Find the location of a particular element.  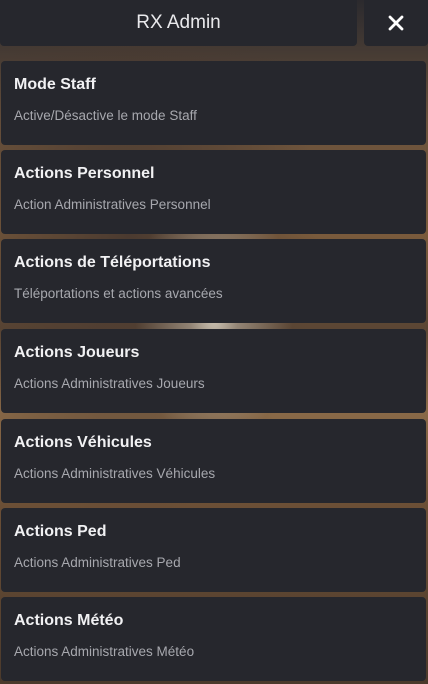

close-button is located at coordinates (396, 23).